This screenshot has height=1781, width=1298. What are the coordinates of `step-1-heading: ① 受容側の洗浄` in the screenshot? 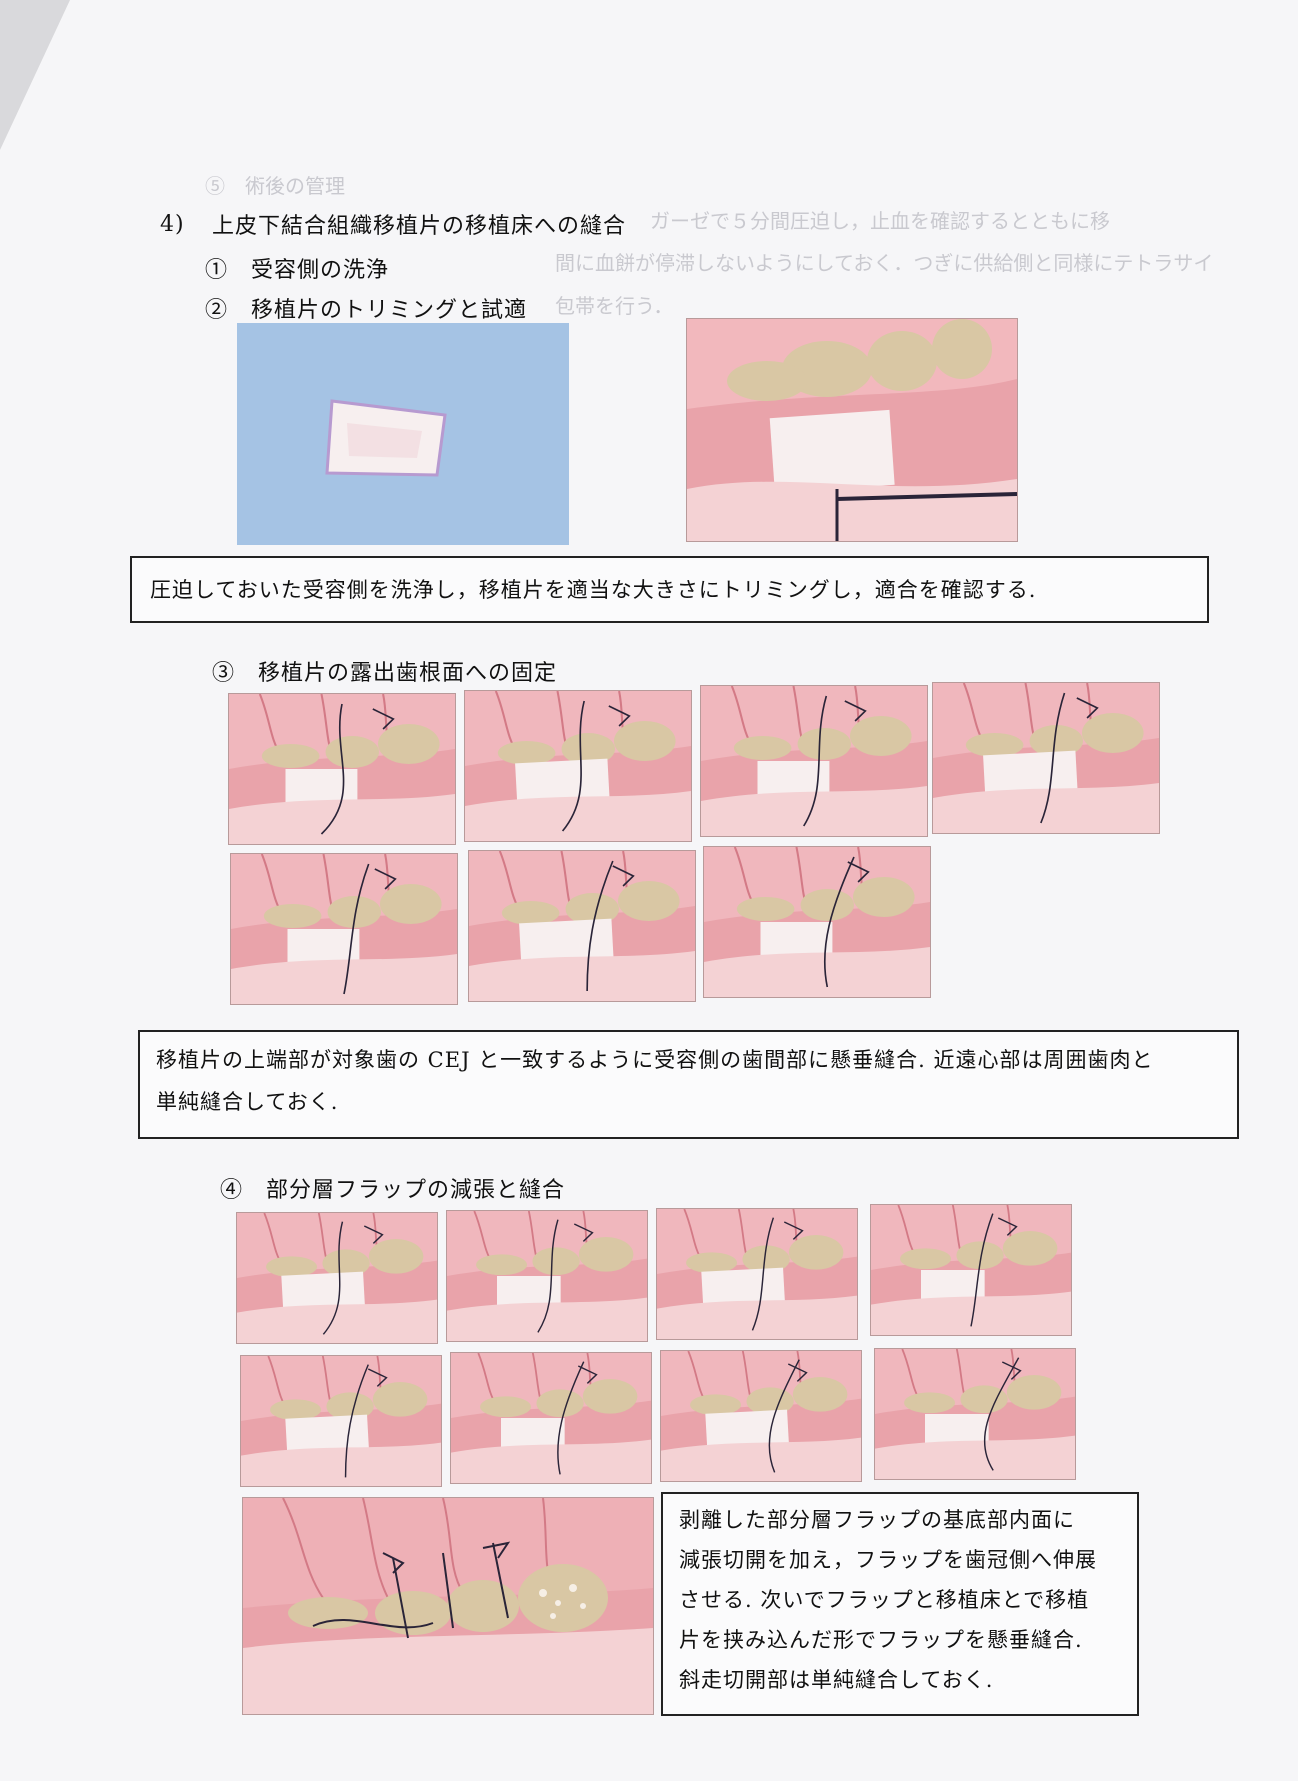 It's located at (297, 270).